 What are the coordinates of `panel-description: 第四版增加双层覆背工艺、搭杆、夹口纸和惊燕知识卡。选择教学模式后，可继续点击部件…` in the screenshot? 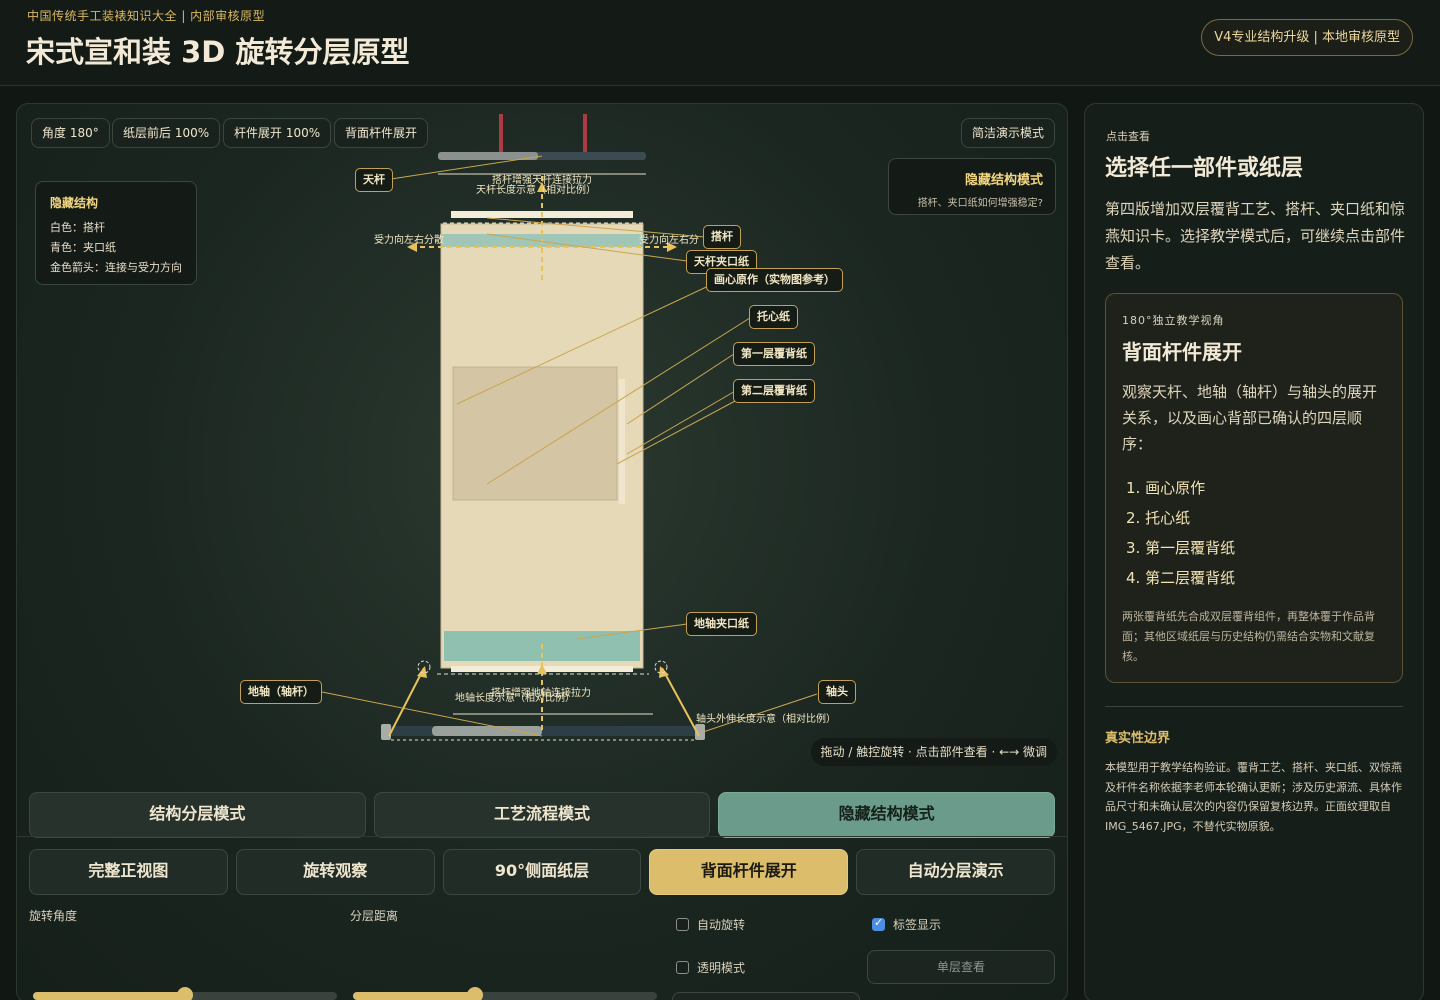 It's located at (1255, 236).